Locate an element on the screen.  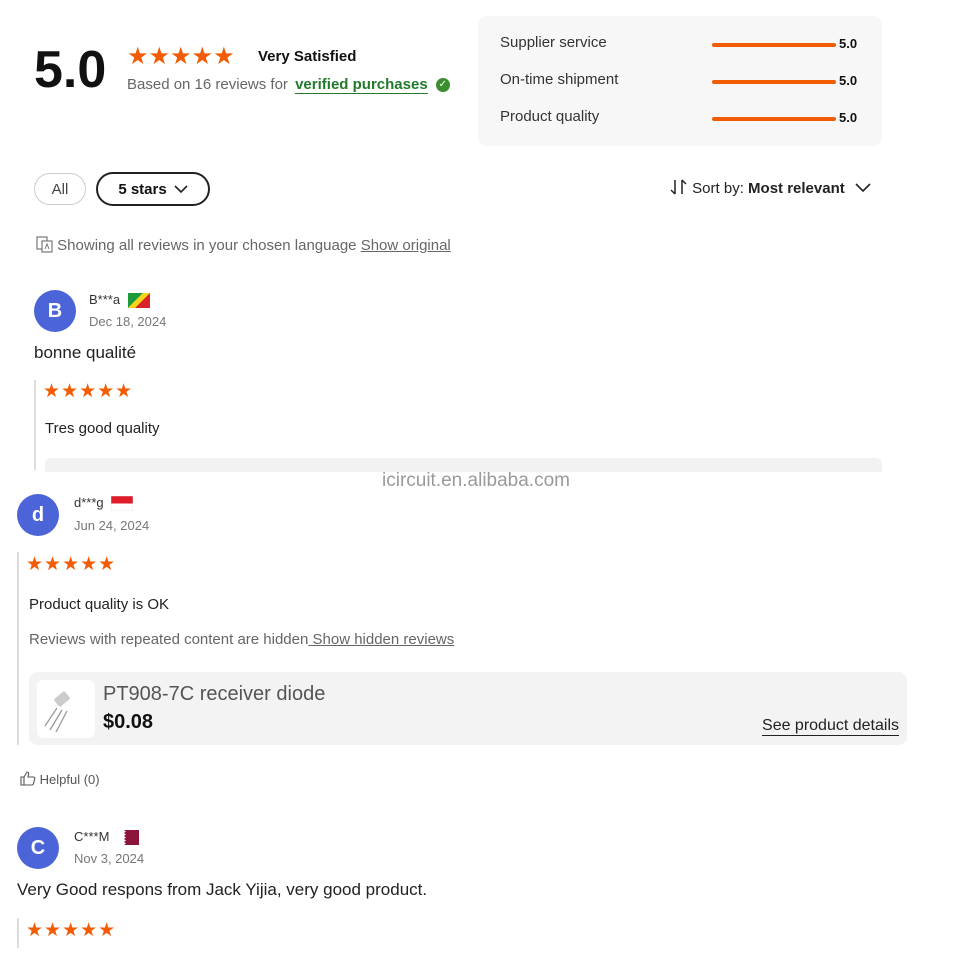
avatar: C is located at coordinates (38, 848).